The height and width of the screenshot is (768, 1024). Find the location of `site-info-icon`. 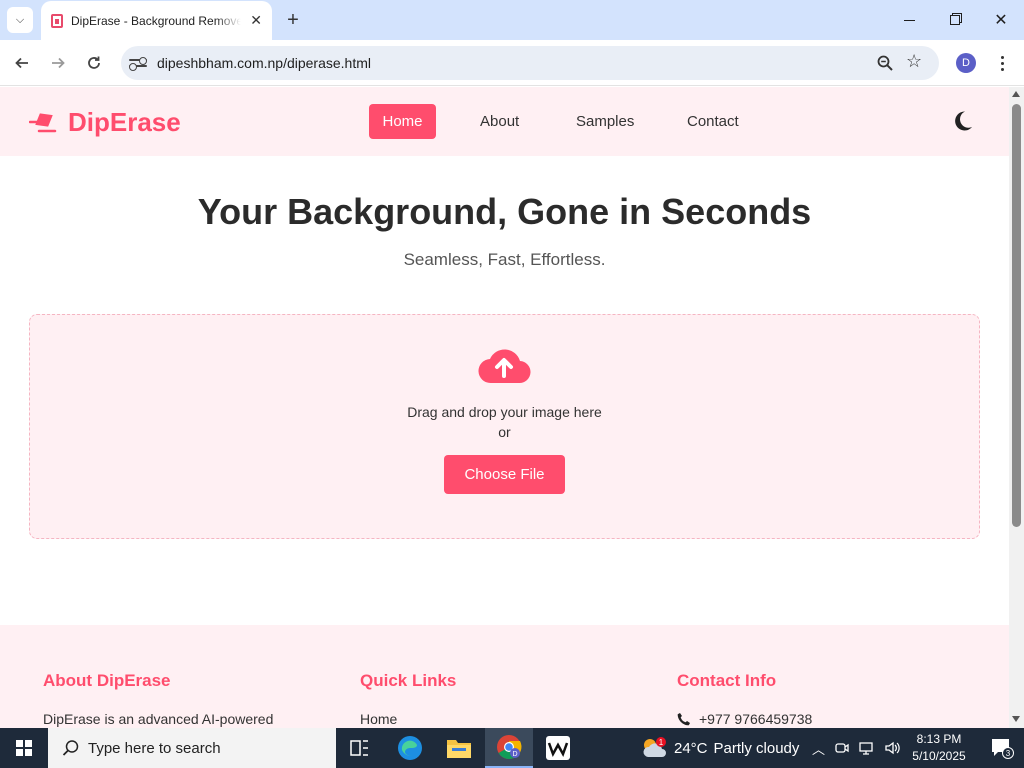

site-info-icon is located at coordinates (138, 63).